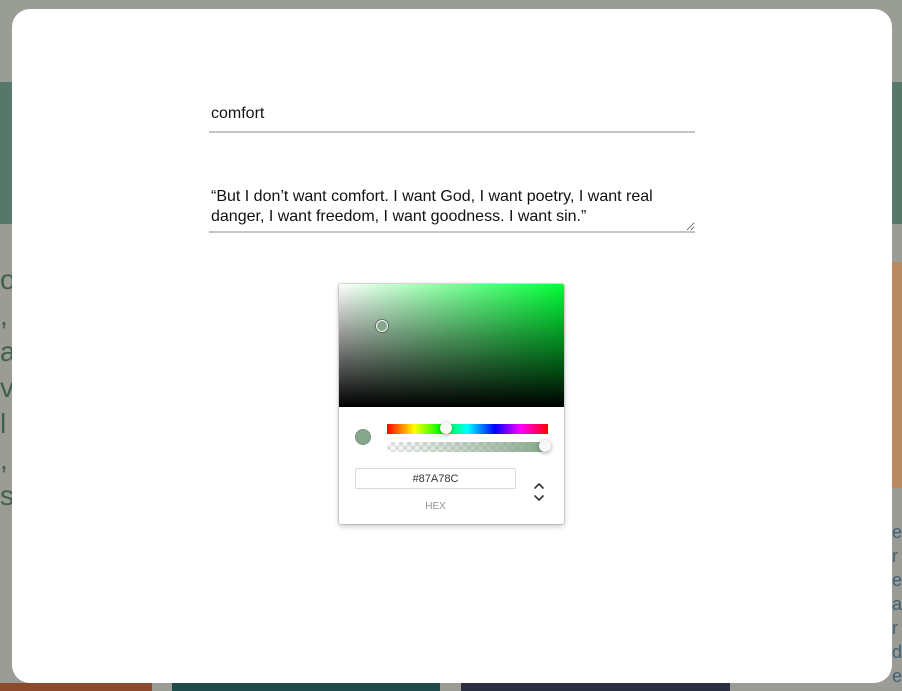 This screenshot has width=902, height=691. I want to click on background-text-fragment: o,avl,s, so click(6, 387).